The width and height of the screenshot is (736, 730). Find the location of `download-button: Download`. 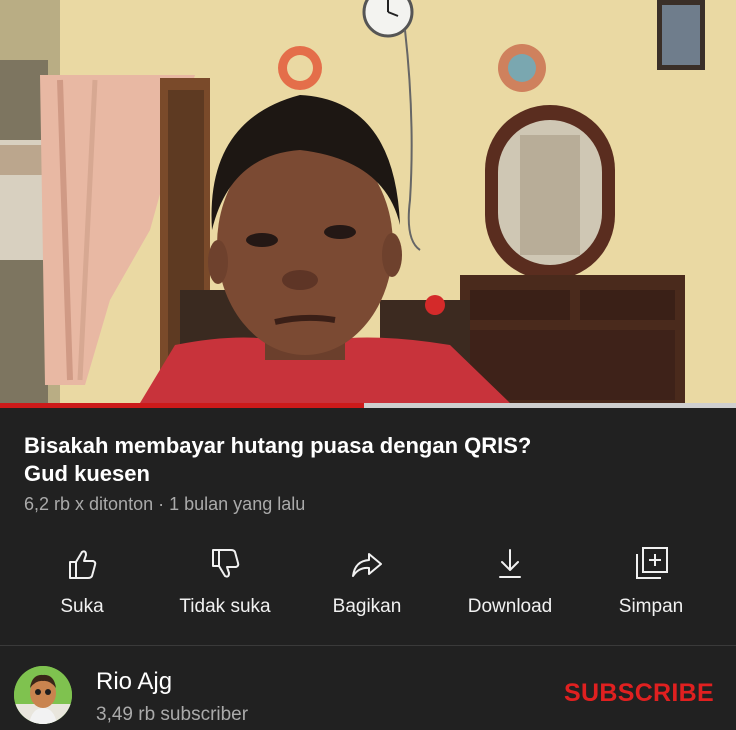

download-button: Download is located at coordinates (510, 586).